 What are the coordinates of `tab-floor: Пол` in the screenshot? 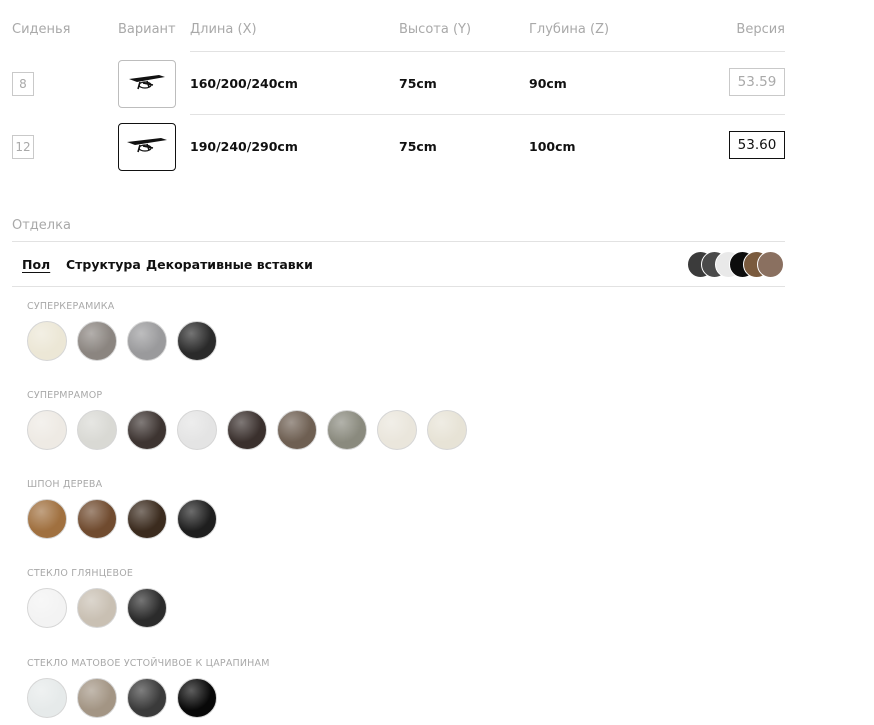 It's located at (36, 264).